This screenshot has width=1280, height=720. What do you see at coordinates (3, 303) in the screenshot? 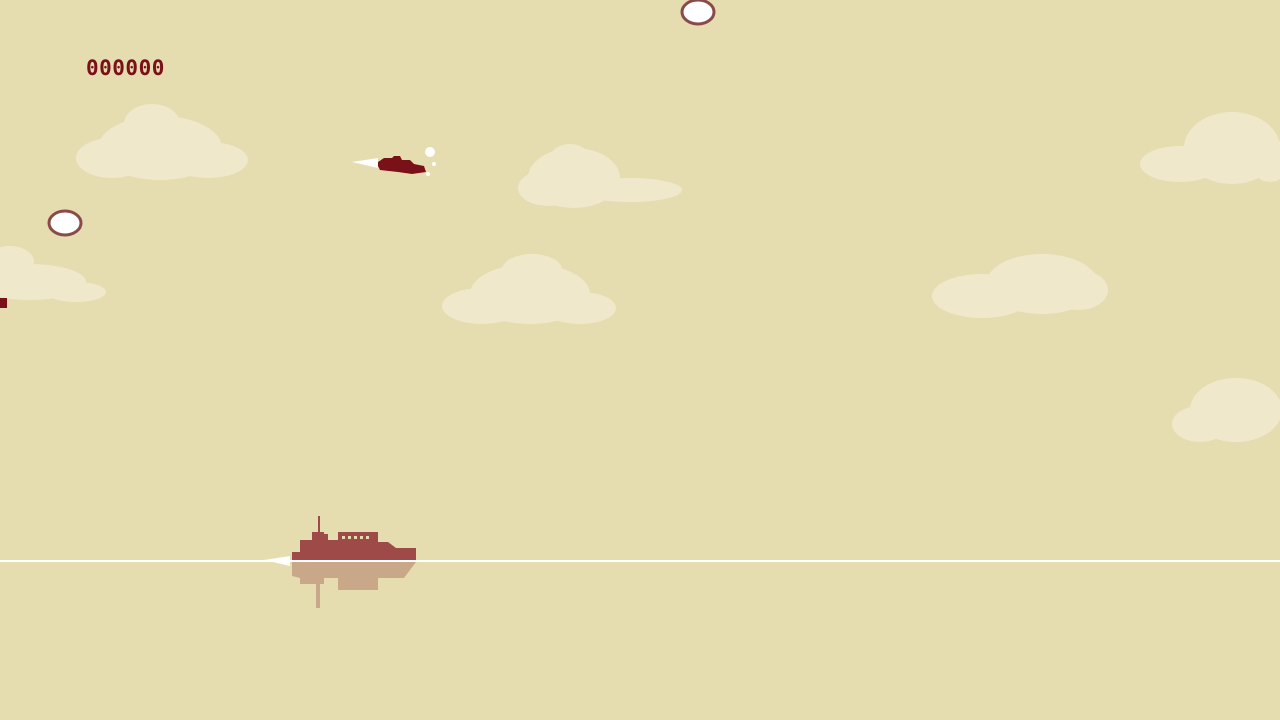
I see `offscreen-enemy` at bounding box center [3, 303].